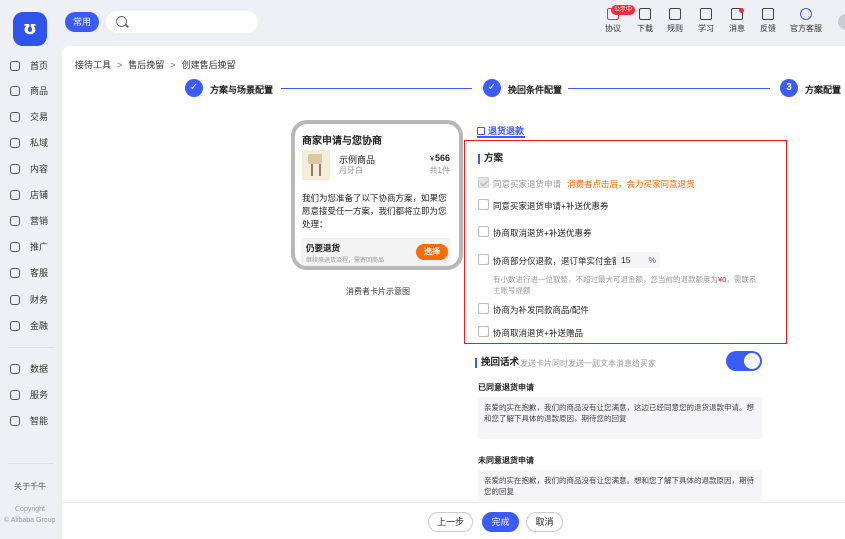 This screenshot has width=845, height=539. Describe the element at coordinates (29, 300) in the screenshot. I see `sidebar-item-finance: 财务` at that location.